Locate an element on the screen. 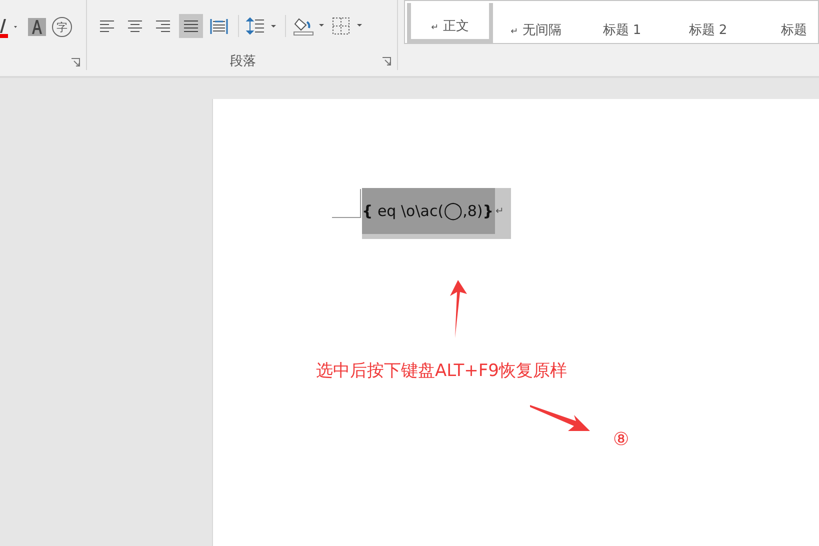  text-boundary-mark is located at coordinates (346, 203).